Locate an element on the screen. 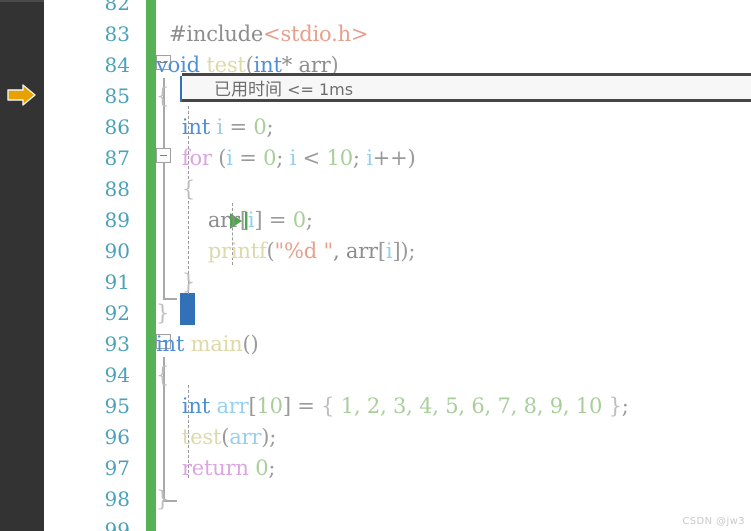 This screenshot has height=531, width=751. line-number-99: 99 is located at coordinates (117, 524).